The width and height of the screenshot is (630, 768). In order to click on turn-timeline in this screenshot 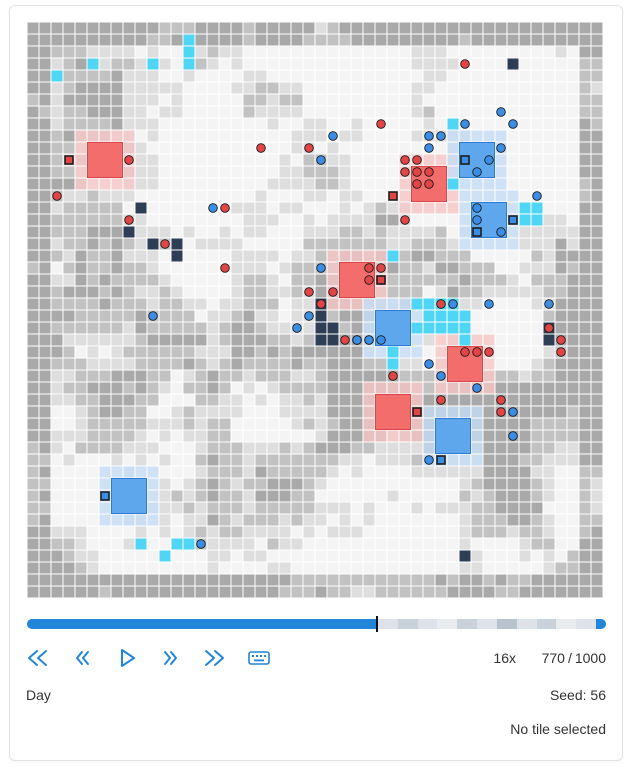, I will do `click(316, 624)`.